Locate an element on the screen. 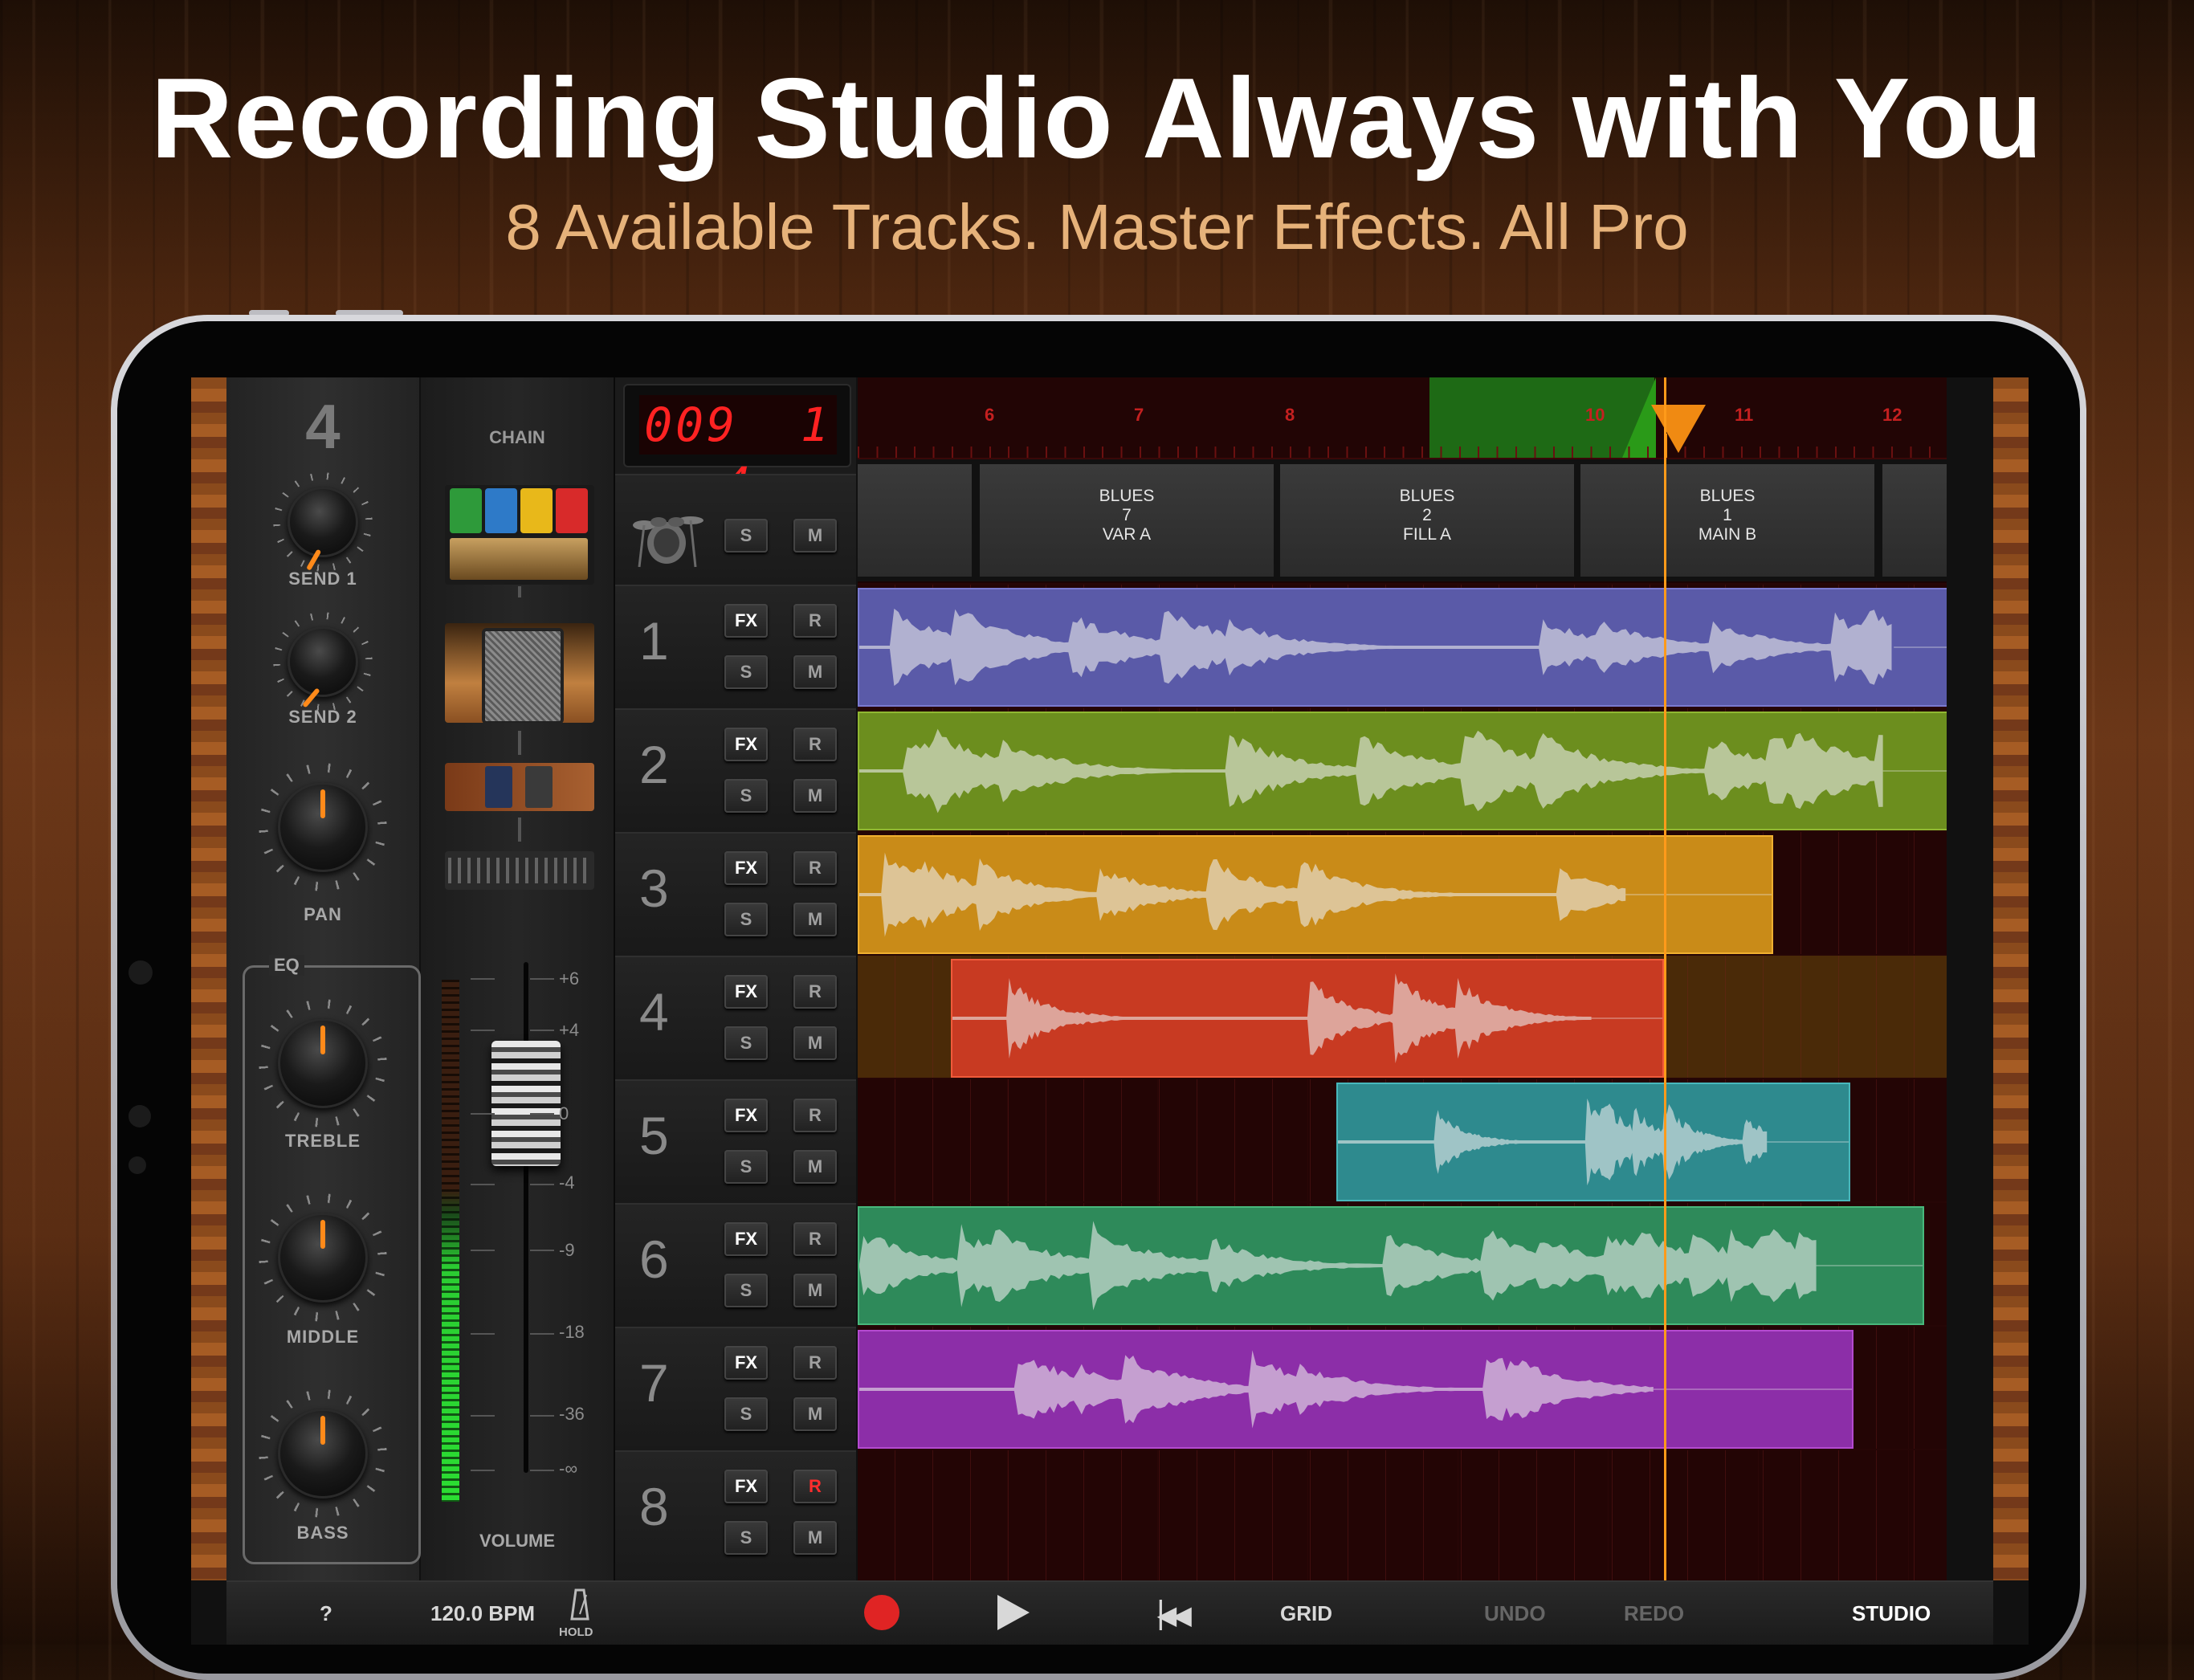 This screenshot has width=2194, height=1680. rewind-to-start-button: ▕◀◀ is located at coordinates (1167, 1615).